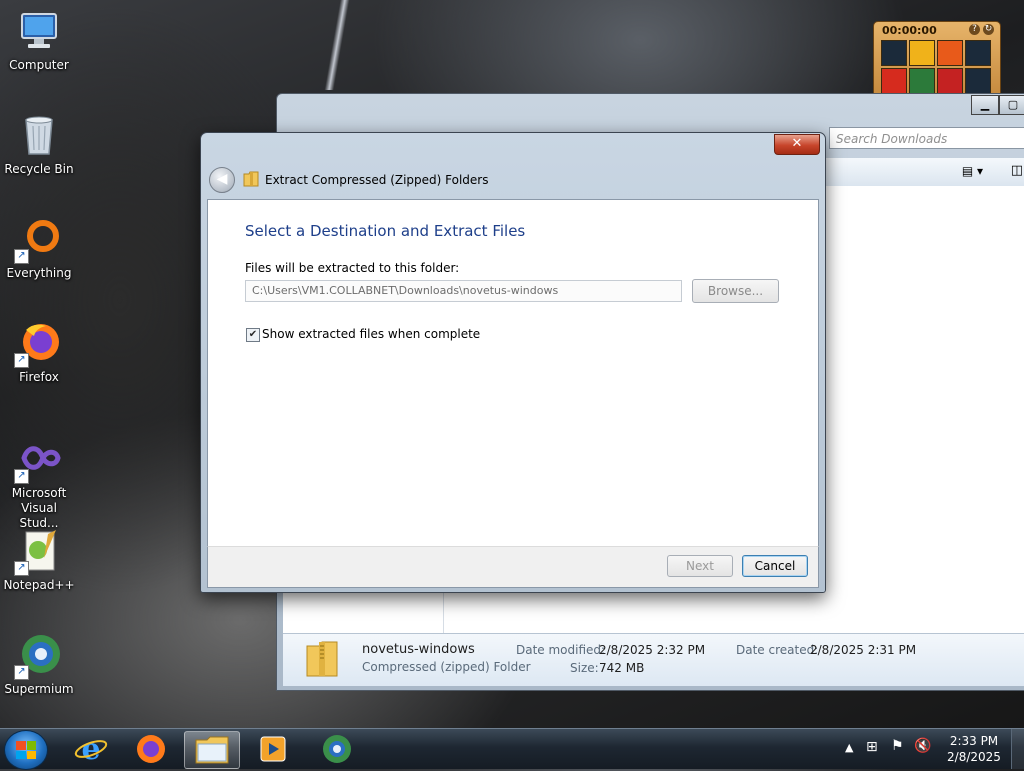 The image size is (1024, 771). I want to click on file-explorer-icon, so click(212, 750).